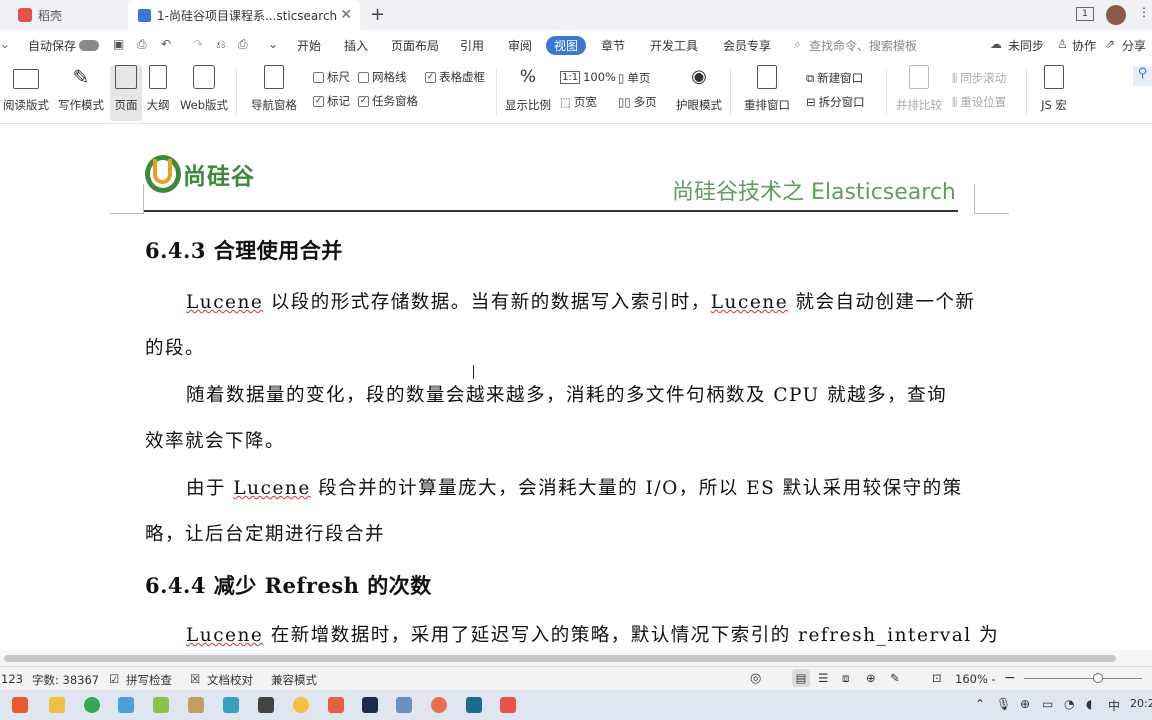 The height and width of the screenshot is (720, 1152). I want to click on volume-icon: ◖, so click(1089, 704).